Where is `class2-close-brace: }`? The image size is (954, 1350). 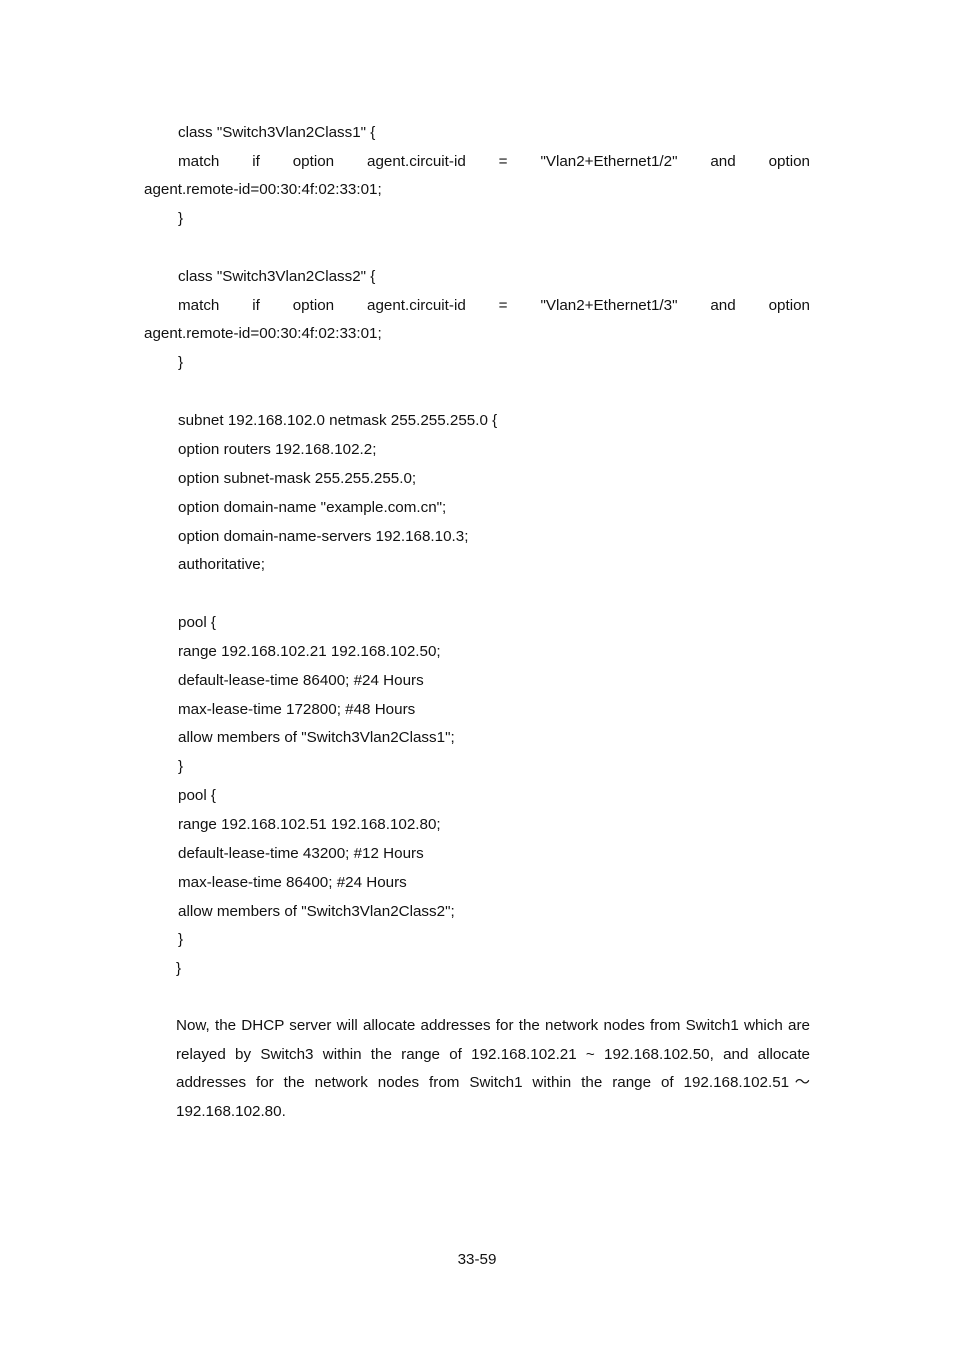
class2-close-brace: } is located at coordinates (181, 362).